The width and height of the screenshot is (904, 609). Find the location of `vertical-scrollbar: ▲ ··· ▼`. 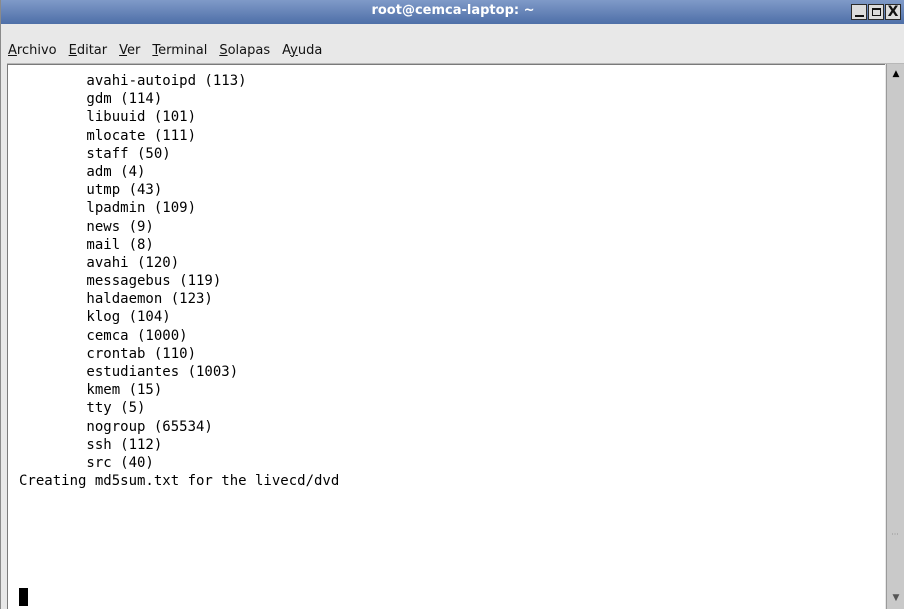

vertical-scrollbar: ▲ ··· ▼ is located at coordinates (895, 336).